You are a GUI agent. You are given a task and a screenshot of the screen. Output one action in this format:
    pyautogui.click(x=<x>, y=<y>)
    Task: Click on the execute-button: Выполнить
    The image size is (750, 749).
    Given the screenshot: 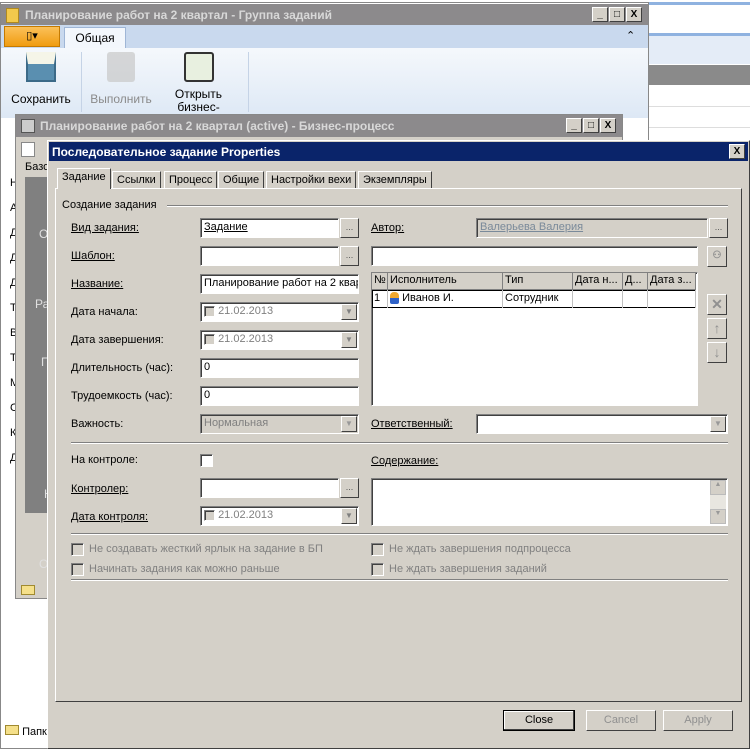 What is the action you would take?
    pyautogui.click(x=121, y=82)
    